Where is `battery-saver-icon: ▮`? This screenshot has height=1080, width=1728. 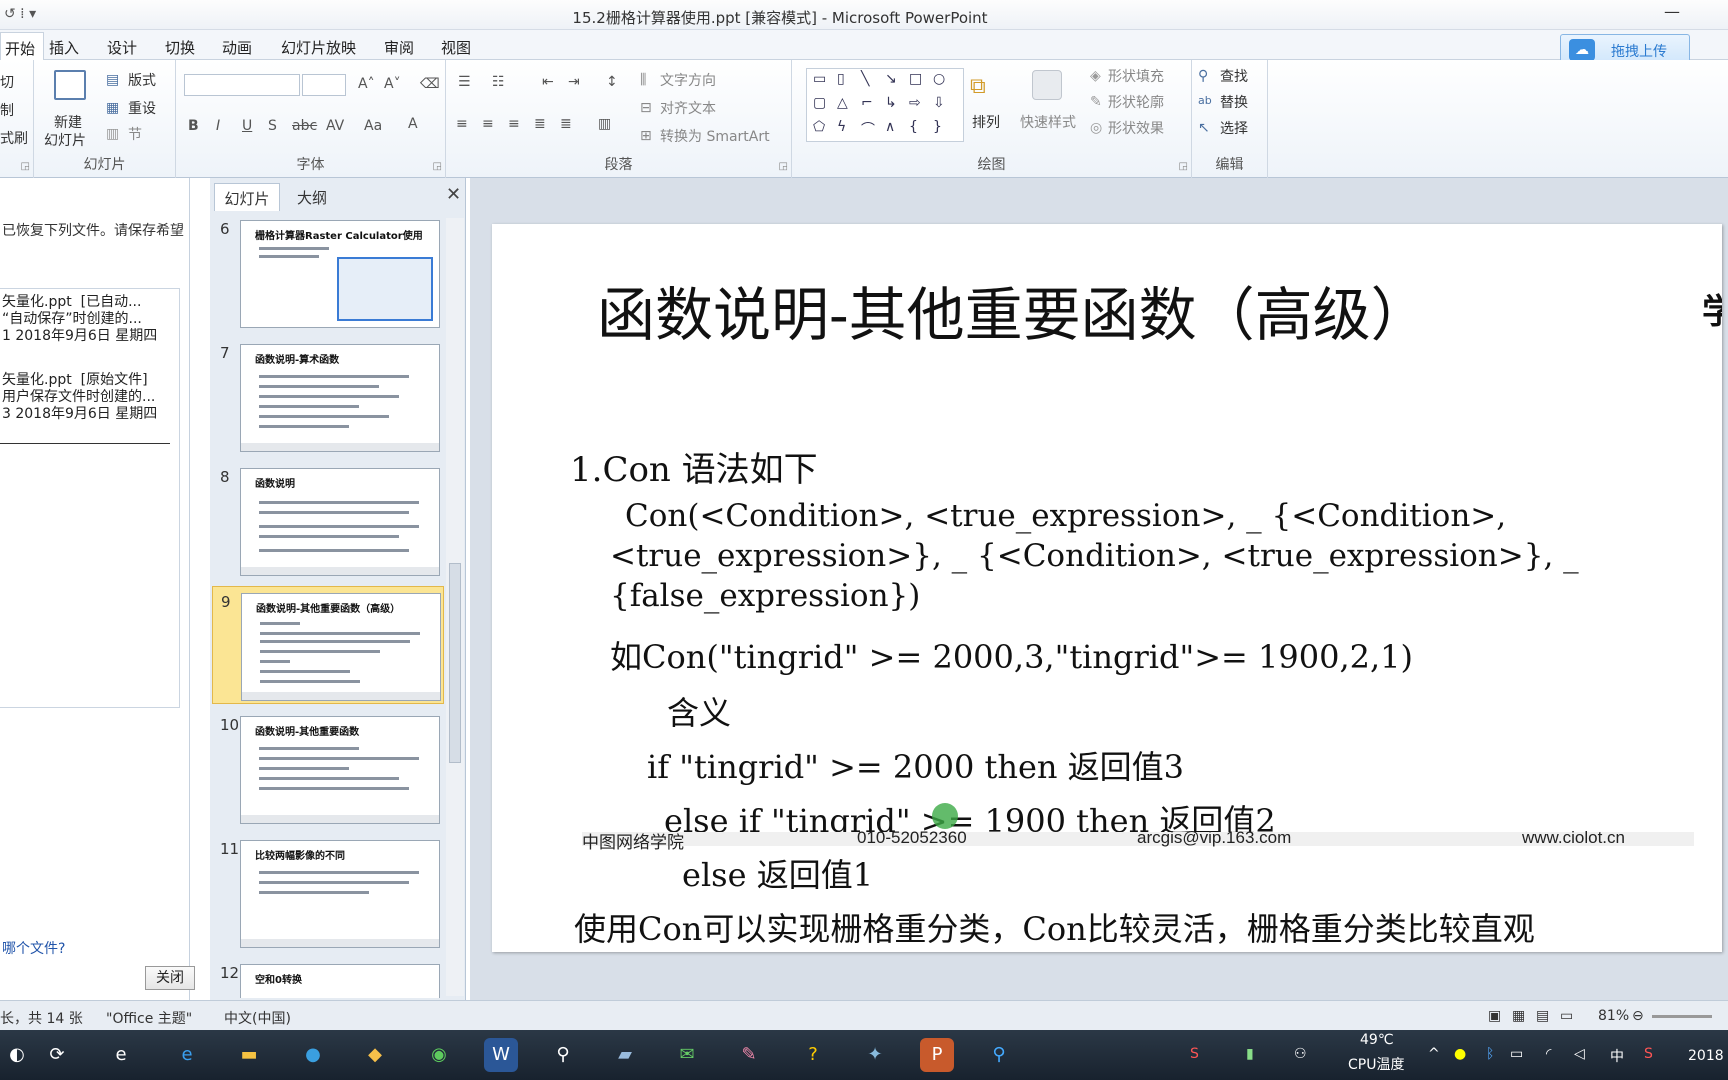
battery-saver-icon: ▮ is located at coordinates (1250, 1054).